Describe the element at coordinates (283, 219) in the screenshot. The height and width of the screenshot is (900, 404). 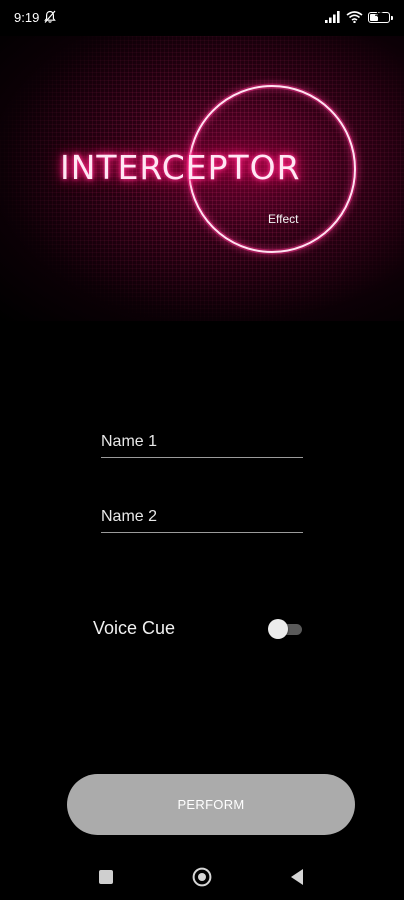
I see `banner-subtitle: Effect` at that location.